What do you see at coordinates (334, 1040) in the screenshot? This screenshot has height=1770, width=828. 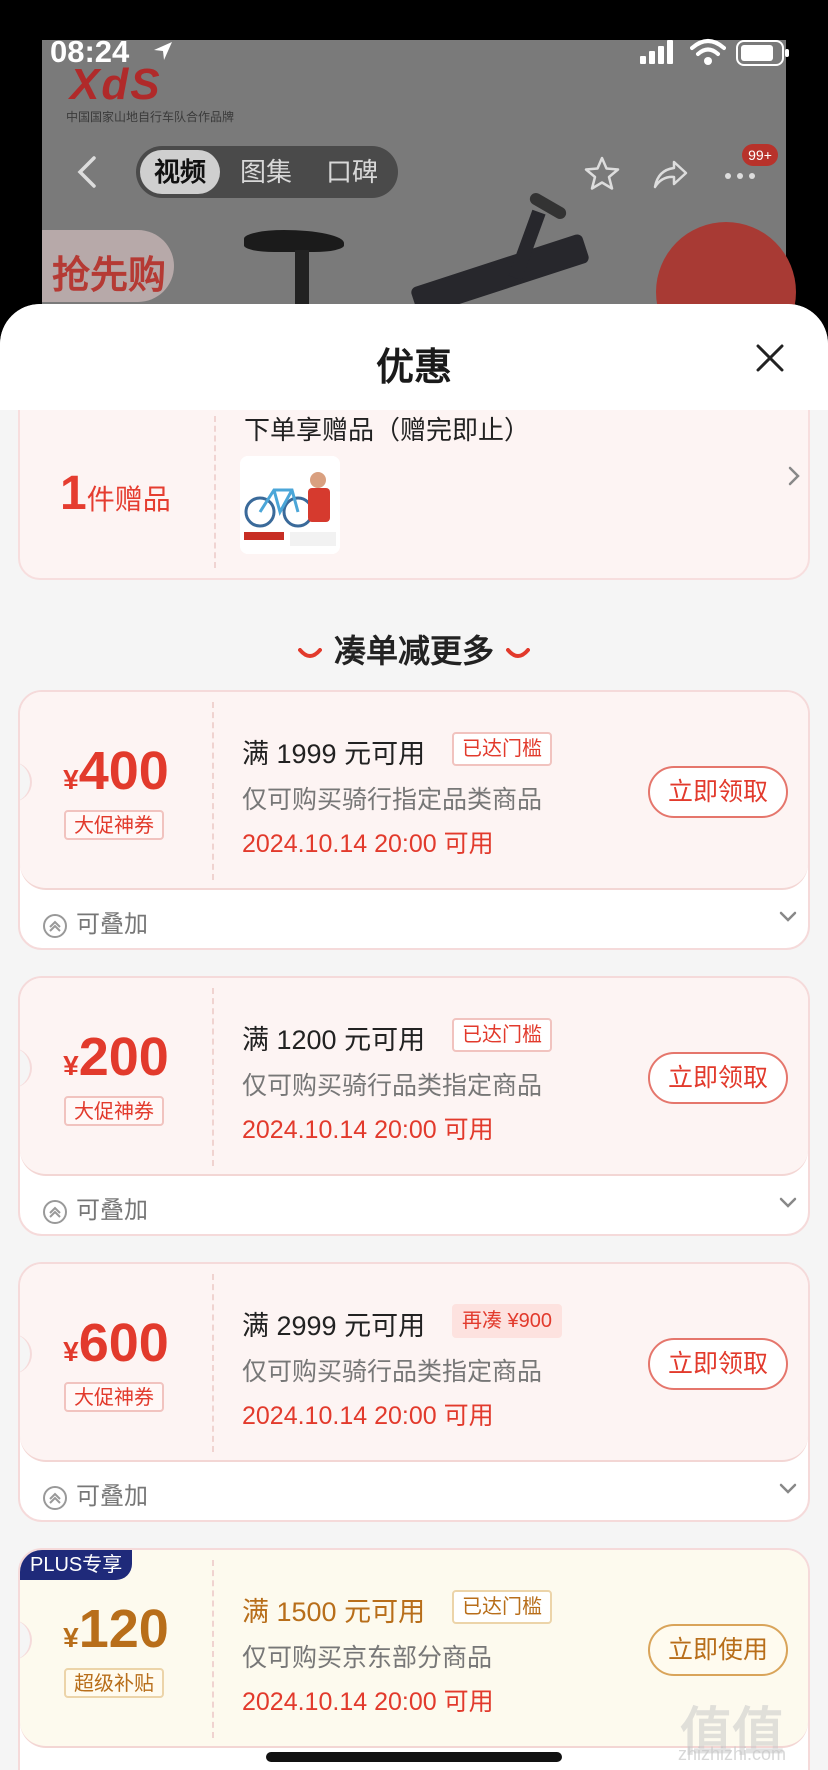 I see `coupon-condition: 满 1200 元可用` at bounding box center [334, 1040].